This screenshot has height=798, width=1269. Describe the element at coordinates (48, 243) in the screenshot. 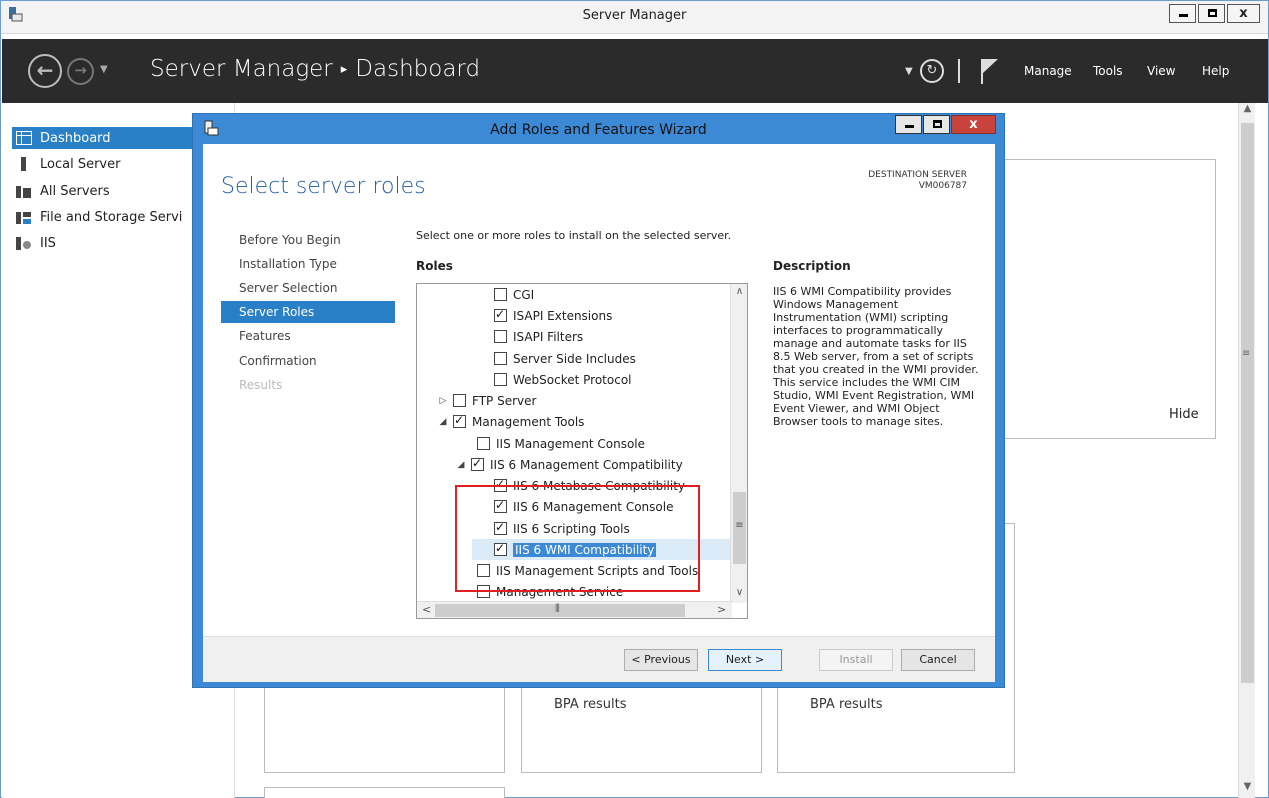

I see `nav-item-label: IIS` at that location.